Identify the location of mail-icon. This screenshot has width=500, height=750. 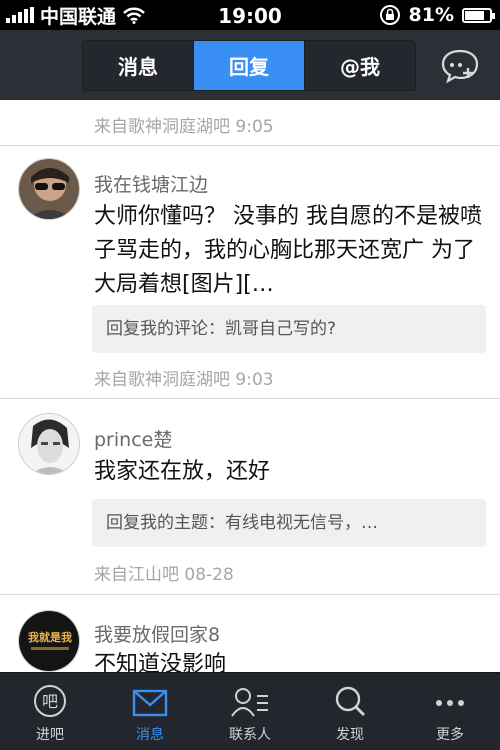
(150, 703).